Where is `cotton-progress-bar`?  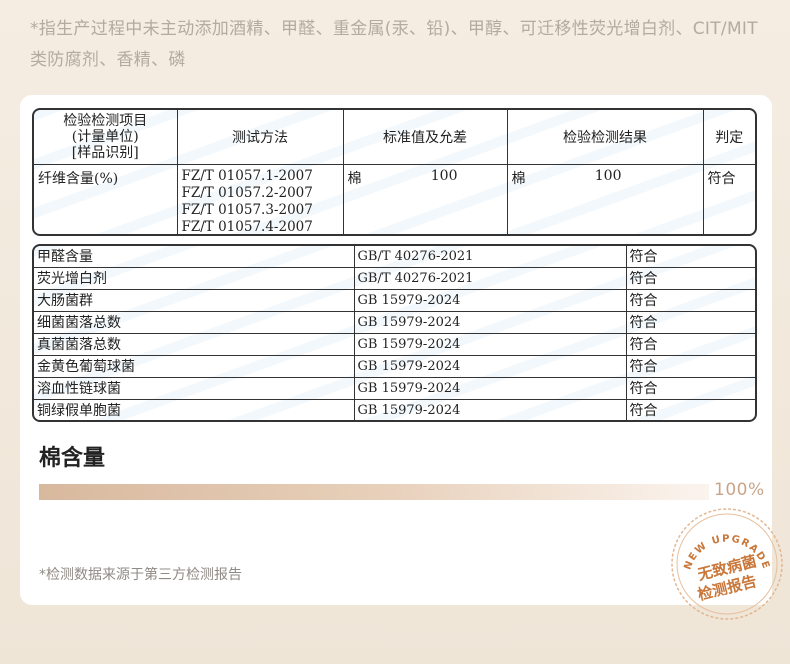
cotton-progress-bar is located at coordinates (374, 492).